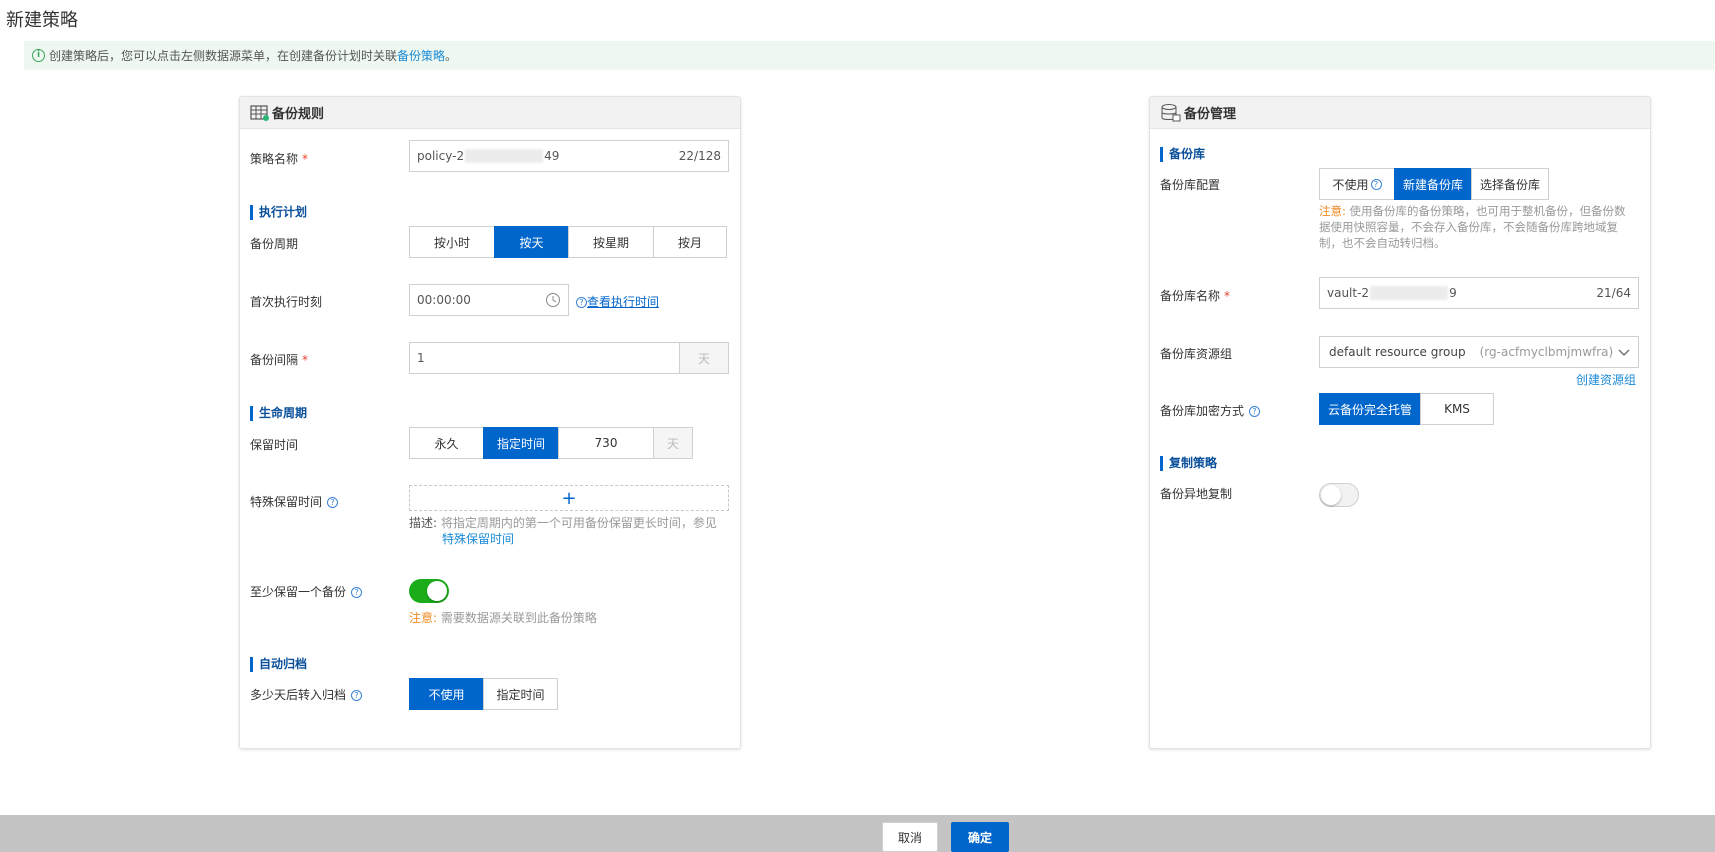 The width and height of the screenshot is (1715, 852). What do you see at coordinates (278, 413) in the screenshot?
I see `section-lifecycle: 生命周期` at bounding box center [278, 413].